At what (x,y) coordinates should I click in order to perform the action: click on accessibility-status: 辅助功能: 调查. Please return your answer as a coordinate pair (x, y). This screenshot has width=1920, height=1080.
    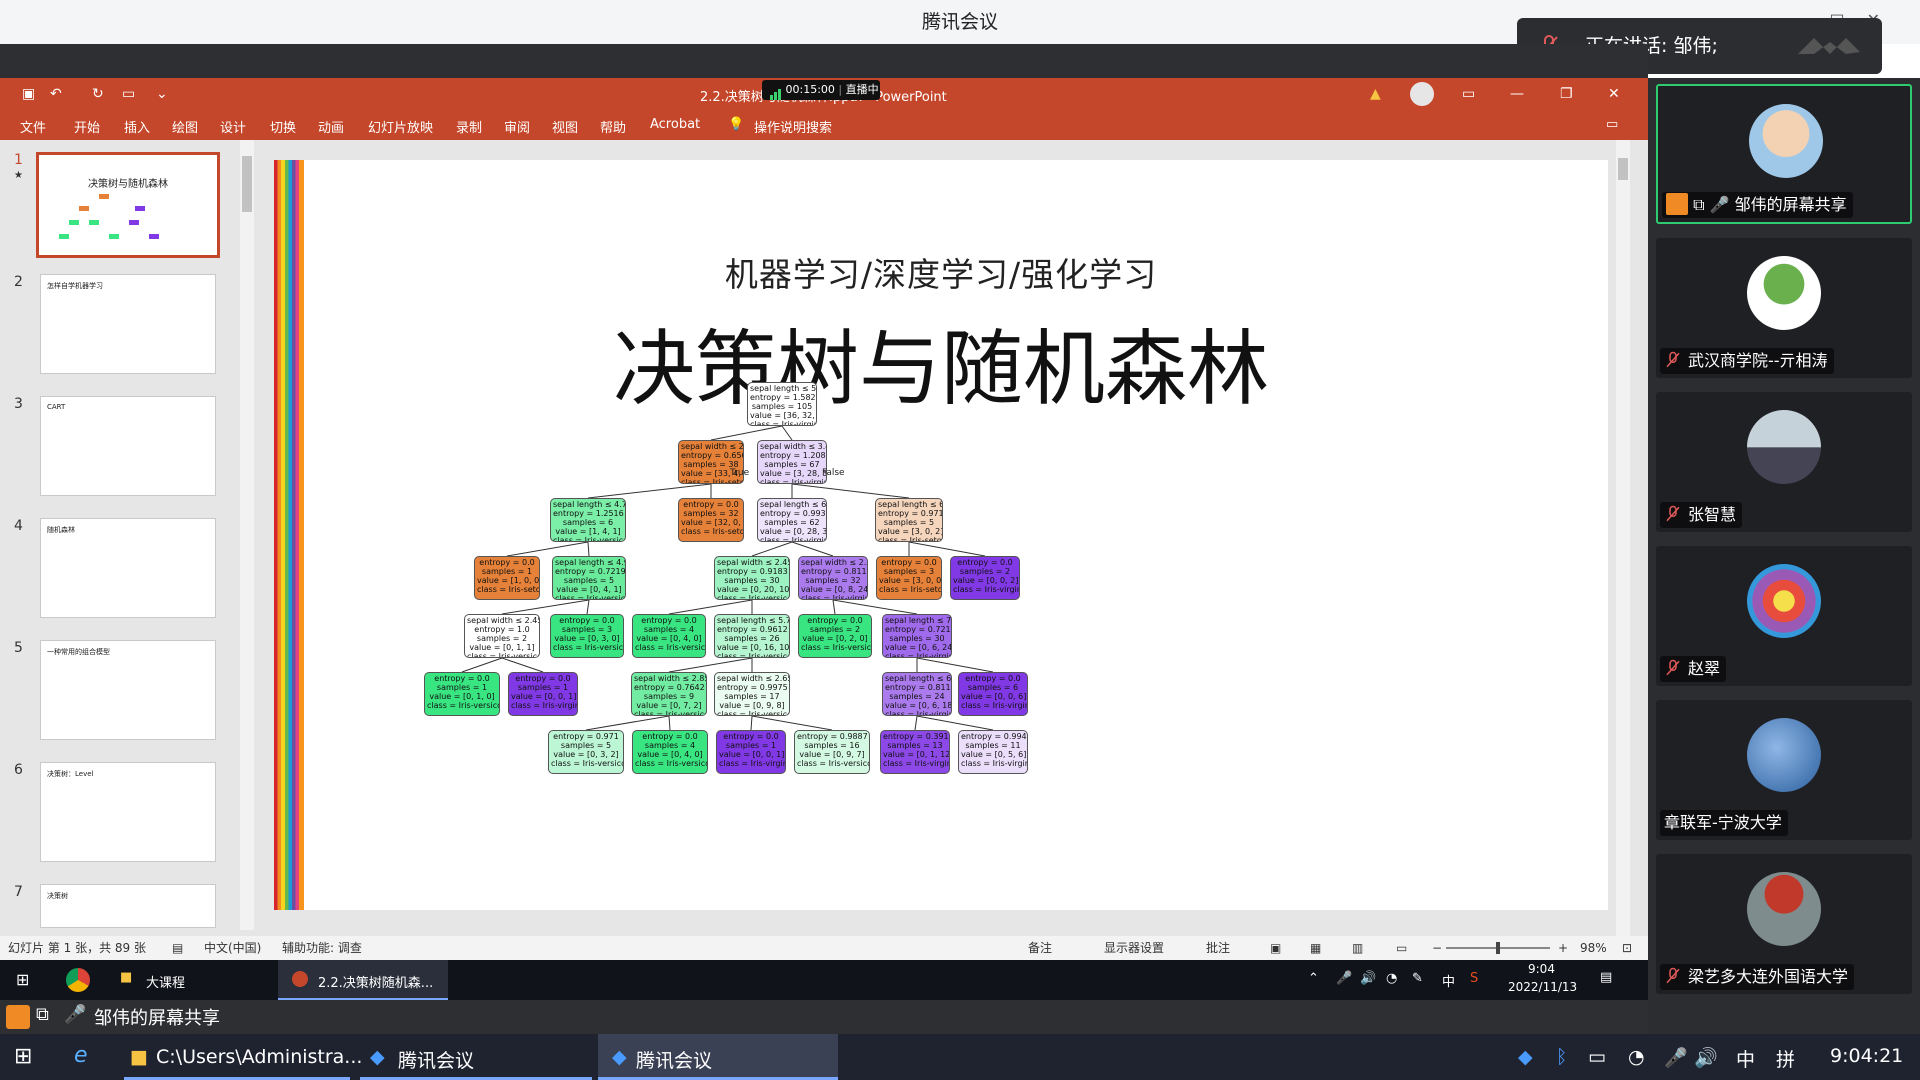
    Looking at the image, I should click on (322, 948).